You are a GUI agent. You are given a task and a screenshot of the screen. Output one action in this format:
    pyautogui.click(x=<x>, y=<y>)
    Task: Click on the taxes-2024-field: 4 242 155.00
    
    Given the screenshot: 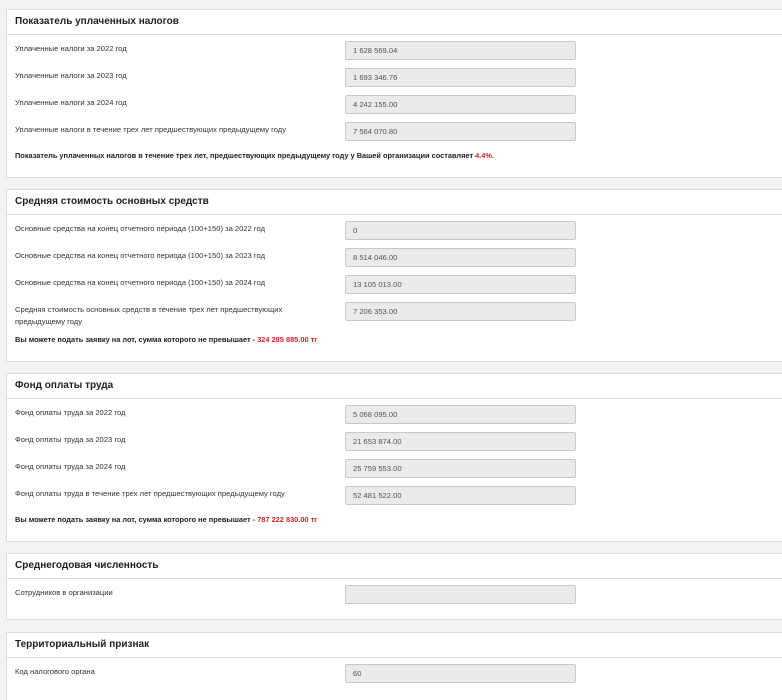 What is the action you would take?
    pyautogui.click(x=460, y=104)
    